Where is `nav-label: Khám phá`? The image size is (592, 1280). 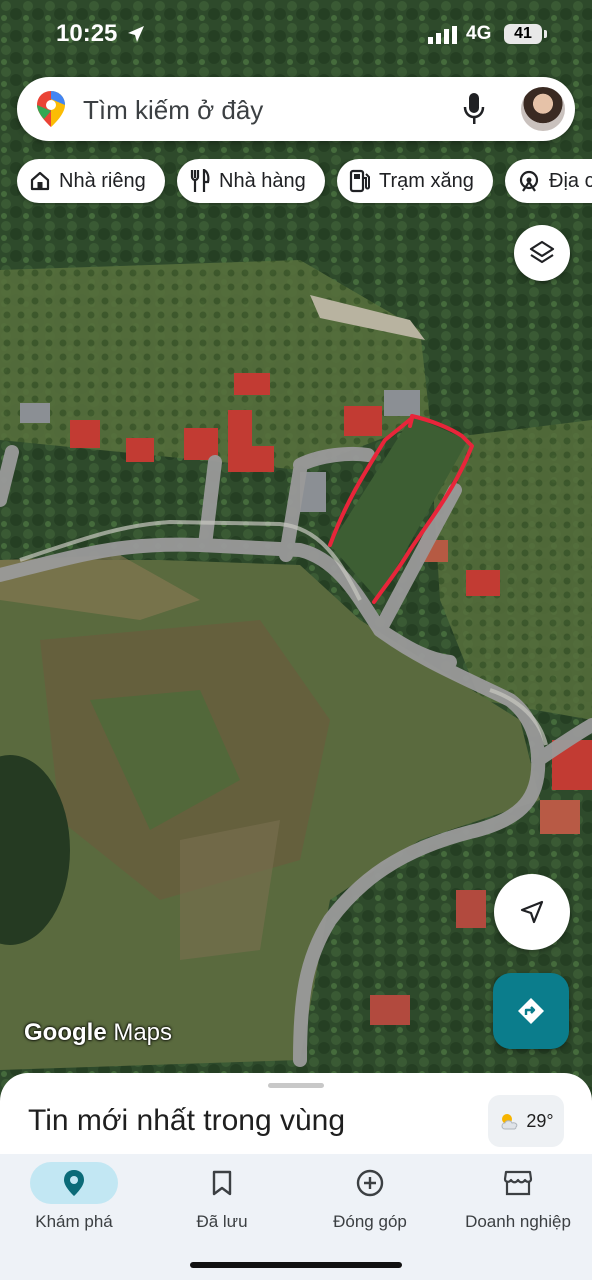
nav-label: Khám phá is located at coordinates (74, 1221).